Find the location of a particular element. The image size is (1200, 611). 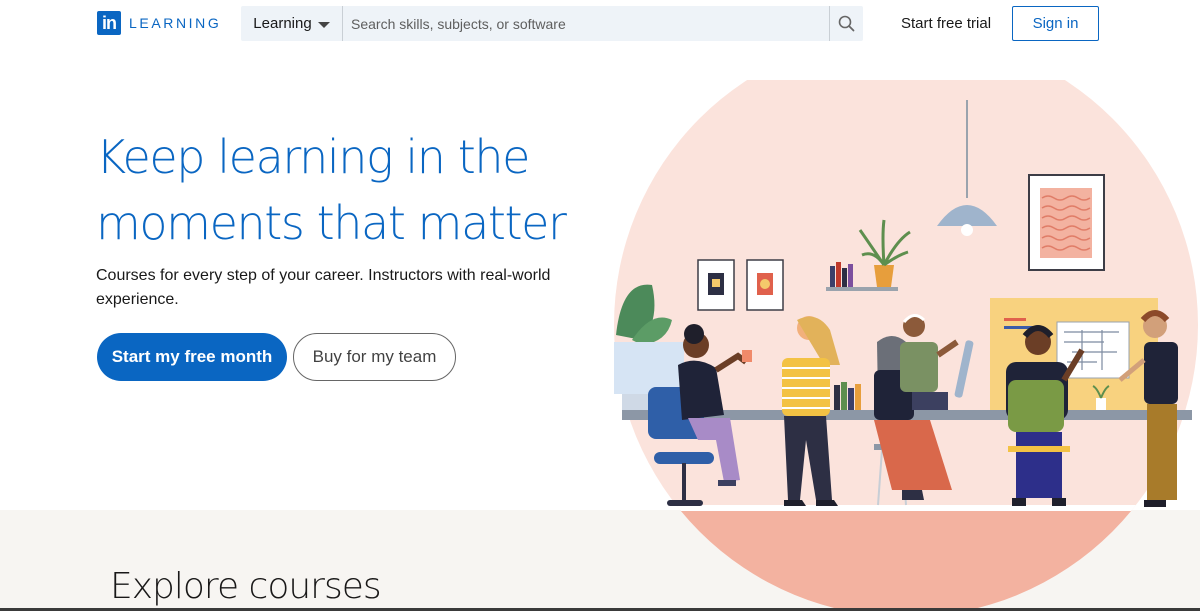

floor-band is located at coordinates (906, 560).